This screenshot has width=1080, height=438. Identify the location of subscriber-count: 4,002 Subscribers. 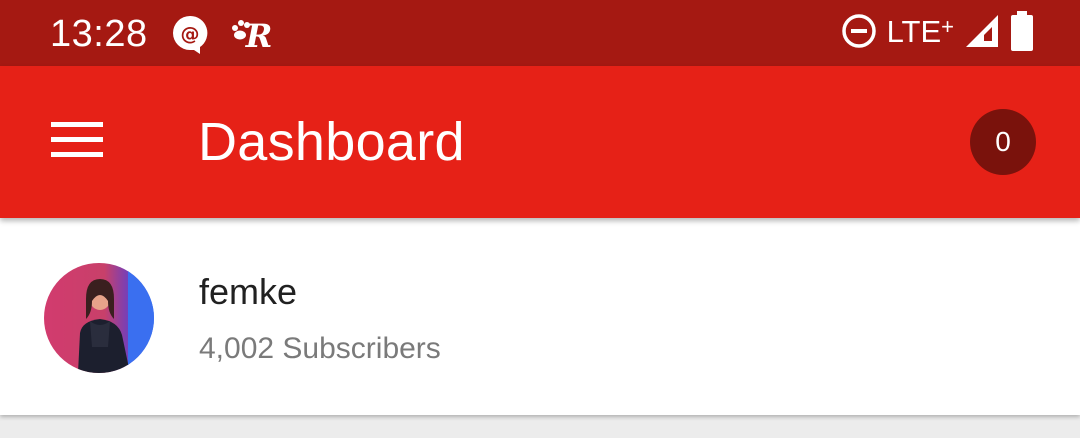
(320, 348).